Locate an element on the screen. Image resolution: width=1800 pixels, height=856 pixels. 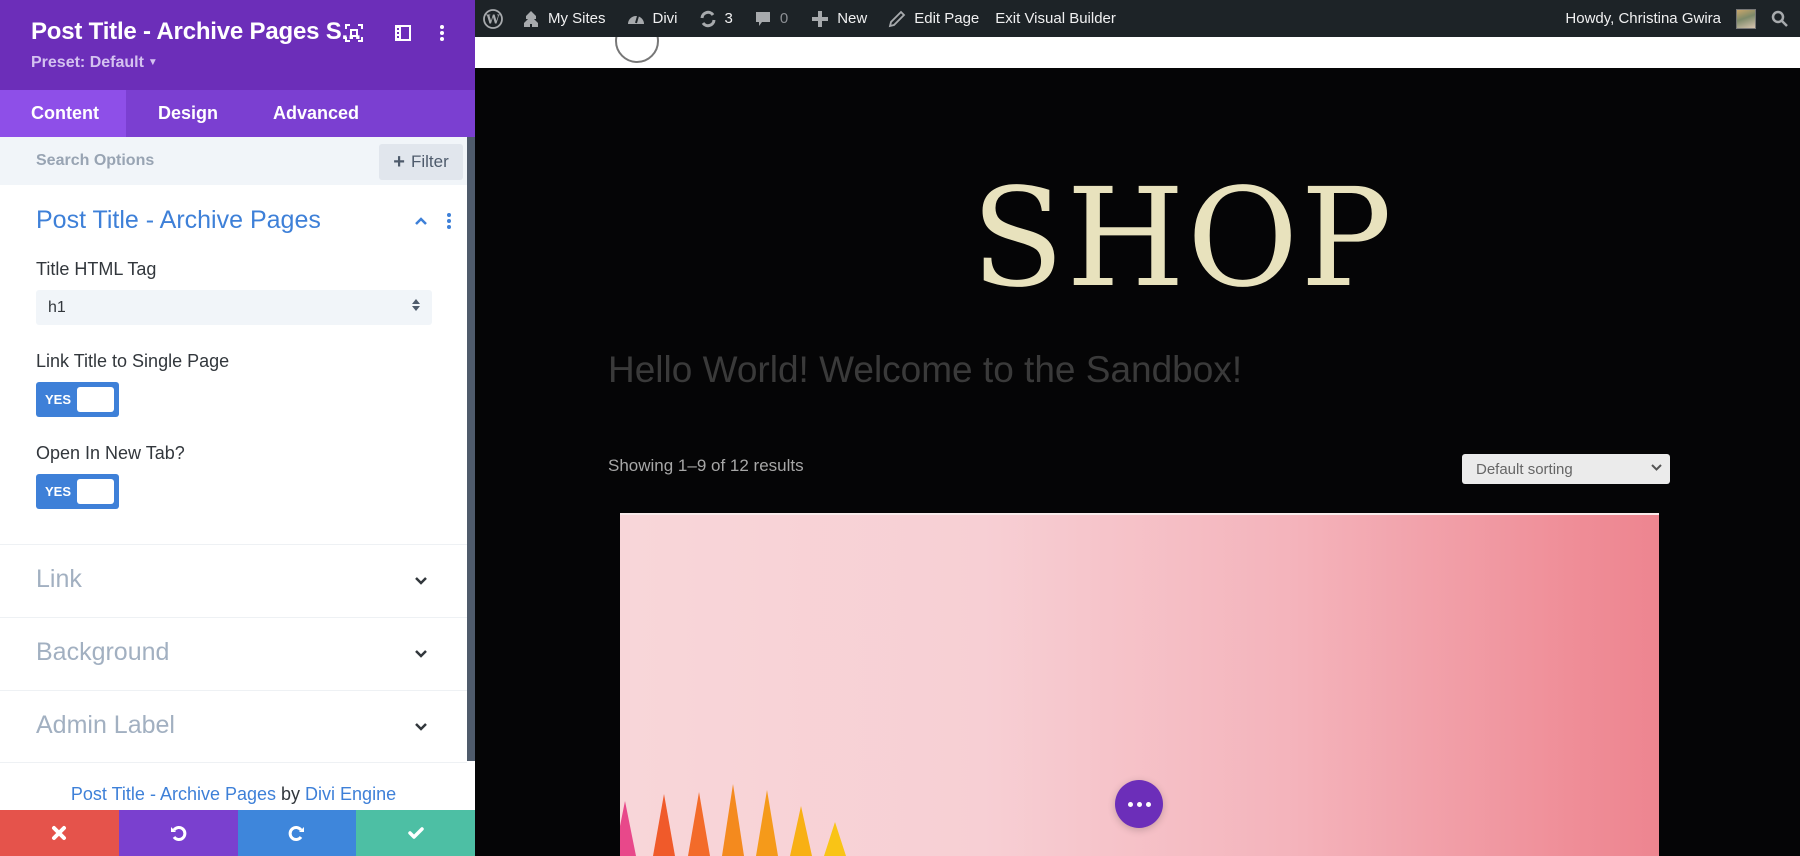
edit-page-link: Edit Page is located at coordinates (933, 18).